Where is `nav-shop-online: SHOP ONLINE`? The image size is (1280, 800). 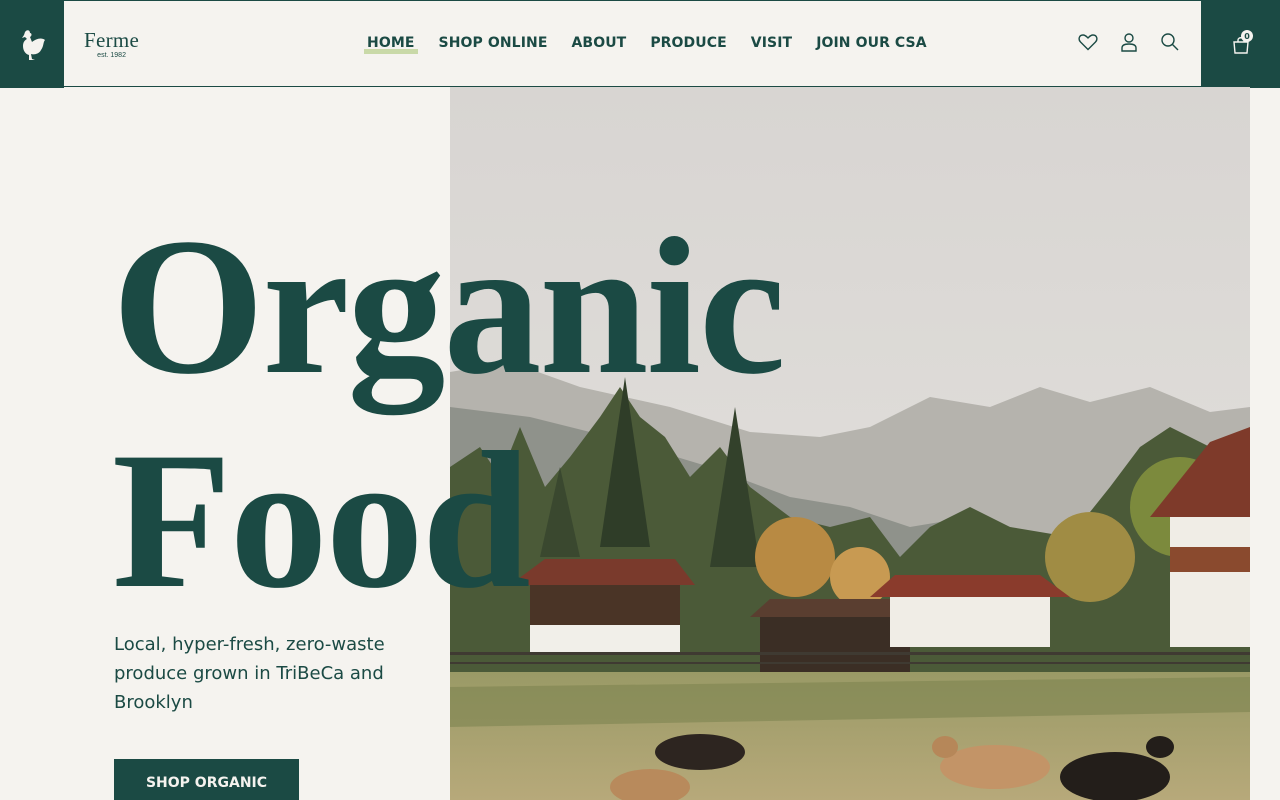 nav-shop-online: SHOP ONLINE is located at coordinates (493, 43).